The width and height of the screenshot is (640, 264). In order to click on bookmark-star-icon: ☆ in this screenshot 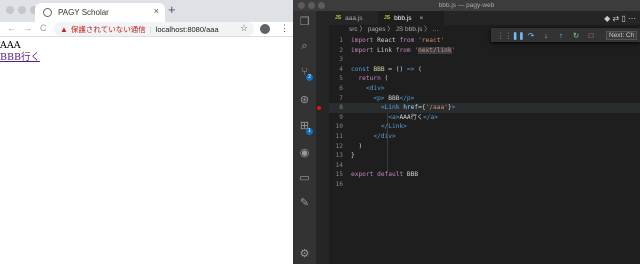, I will do `click(244, 28)`.